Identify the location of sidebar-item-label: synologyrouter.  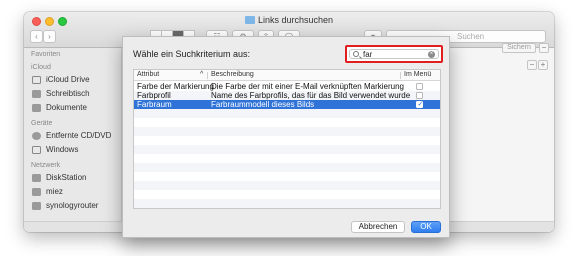
(72, 205).